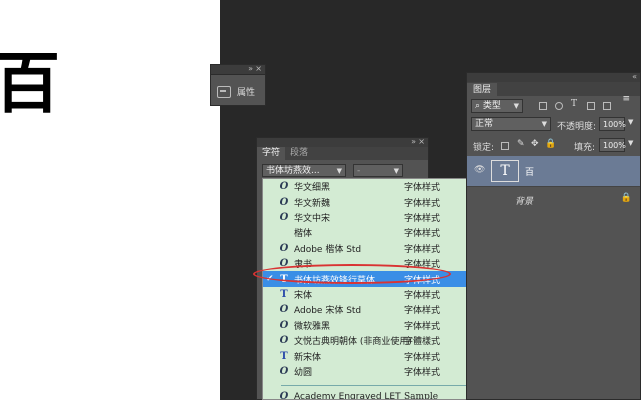  Describe the element at coordinates (577, 127) in the screenshot. I see `opacity-label: 不透明度:` at that location.